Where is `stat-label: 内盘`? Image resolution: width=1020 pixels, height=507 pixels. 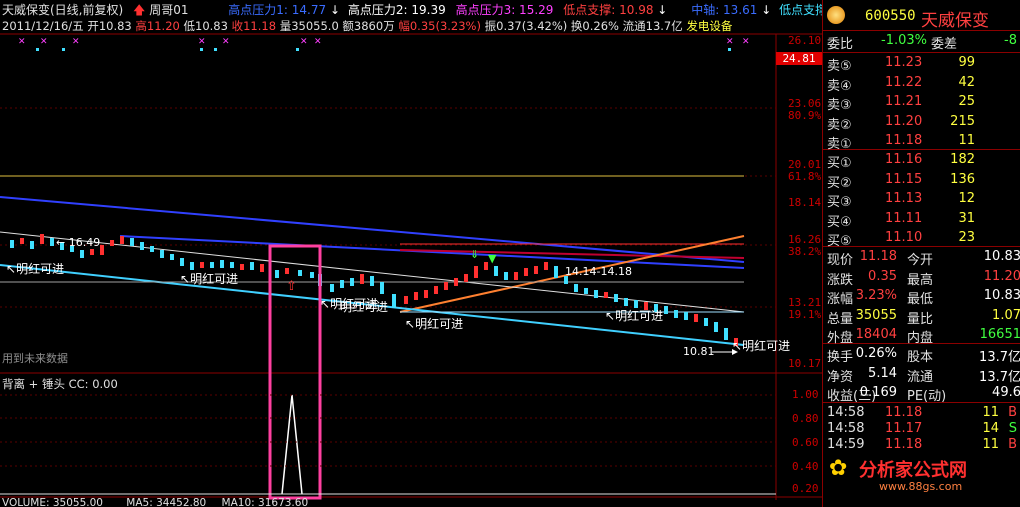 stat-label: 内盘 is located at coordinates (920, 338).